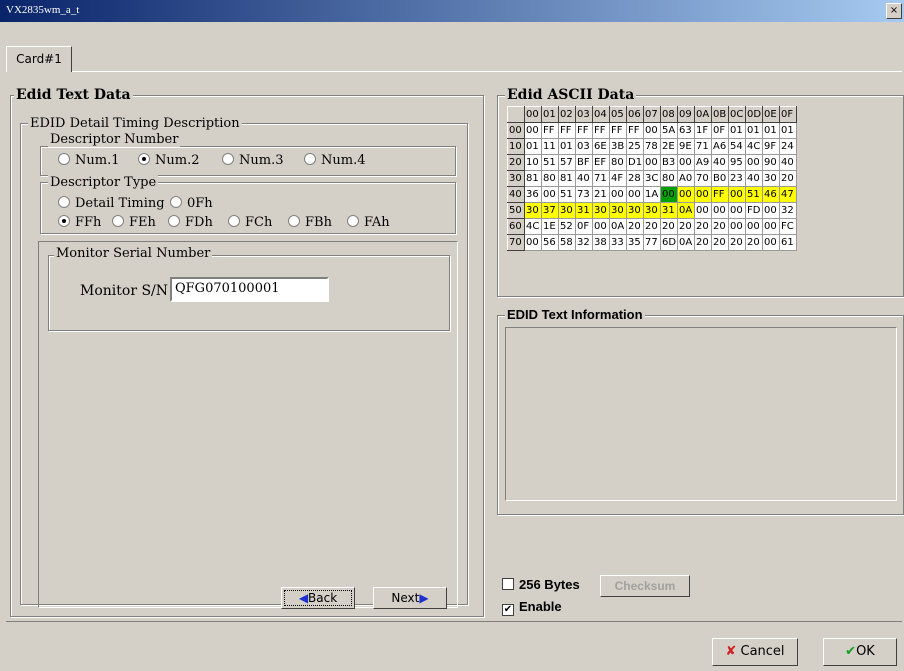 This screenshot has height=671, width=904. I want to click on hex-cell-highlighted: 37, so click(550, 210).